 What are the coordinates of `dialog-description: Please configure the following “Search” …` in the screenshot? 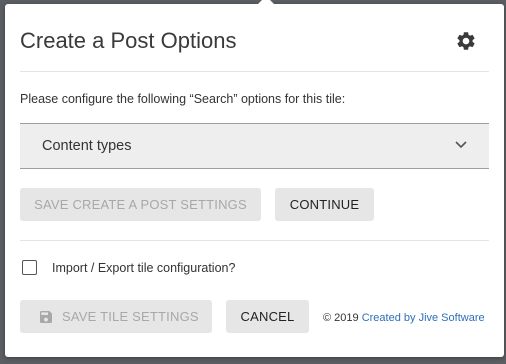 It's located at (183, 99).